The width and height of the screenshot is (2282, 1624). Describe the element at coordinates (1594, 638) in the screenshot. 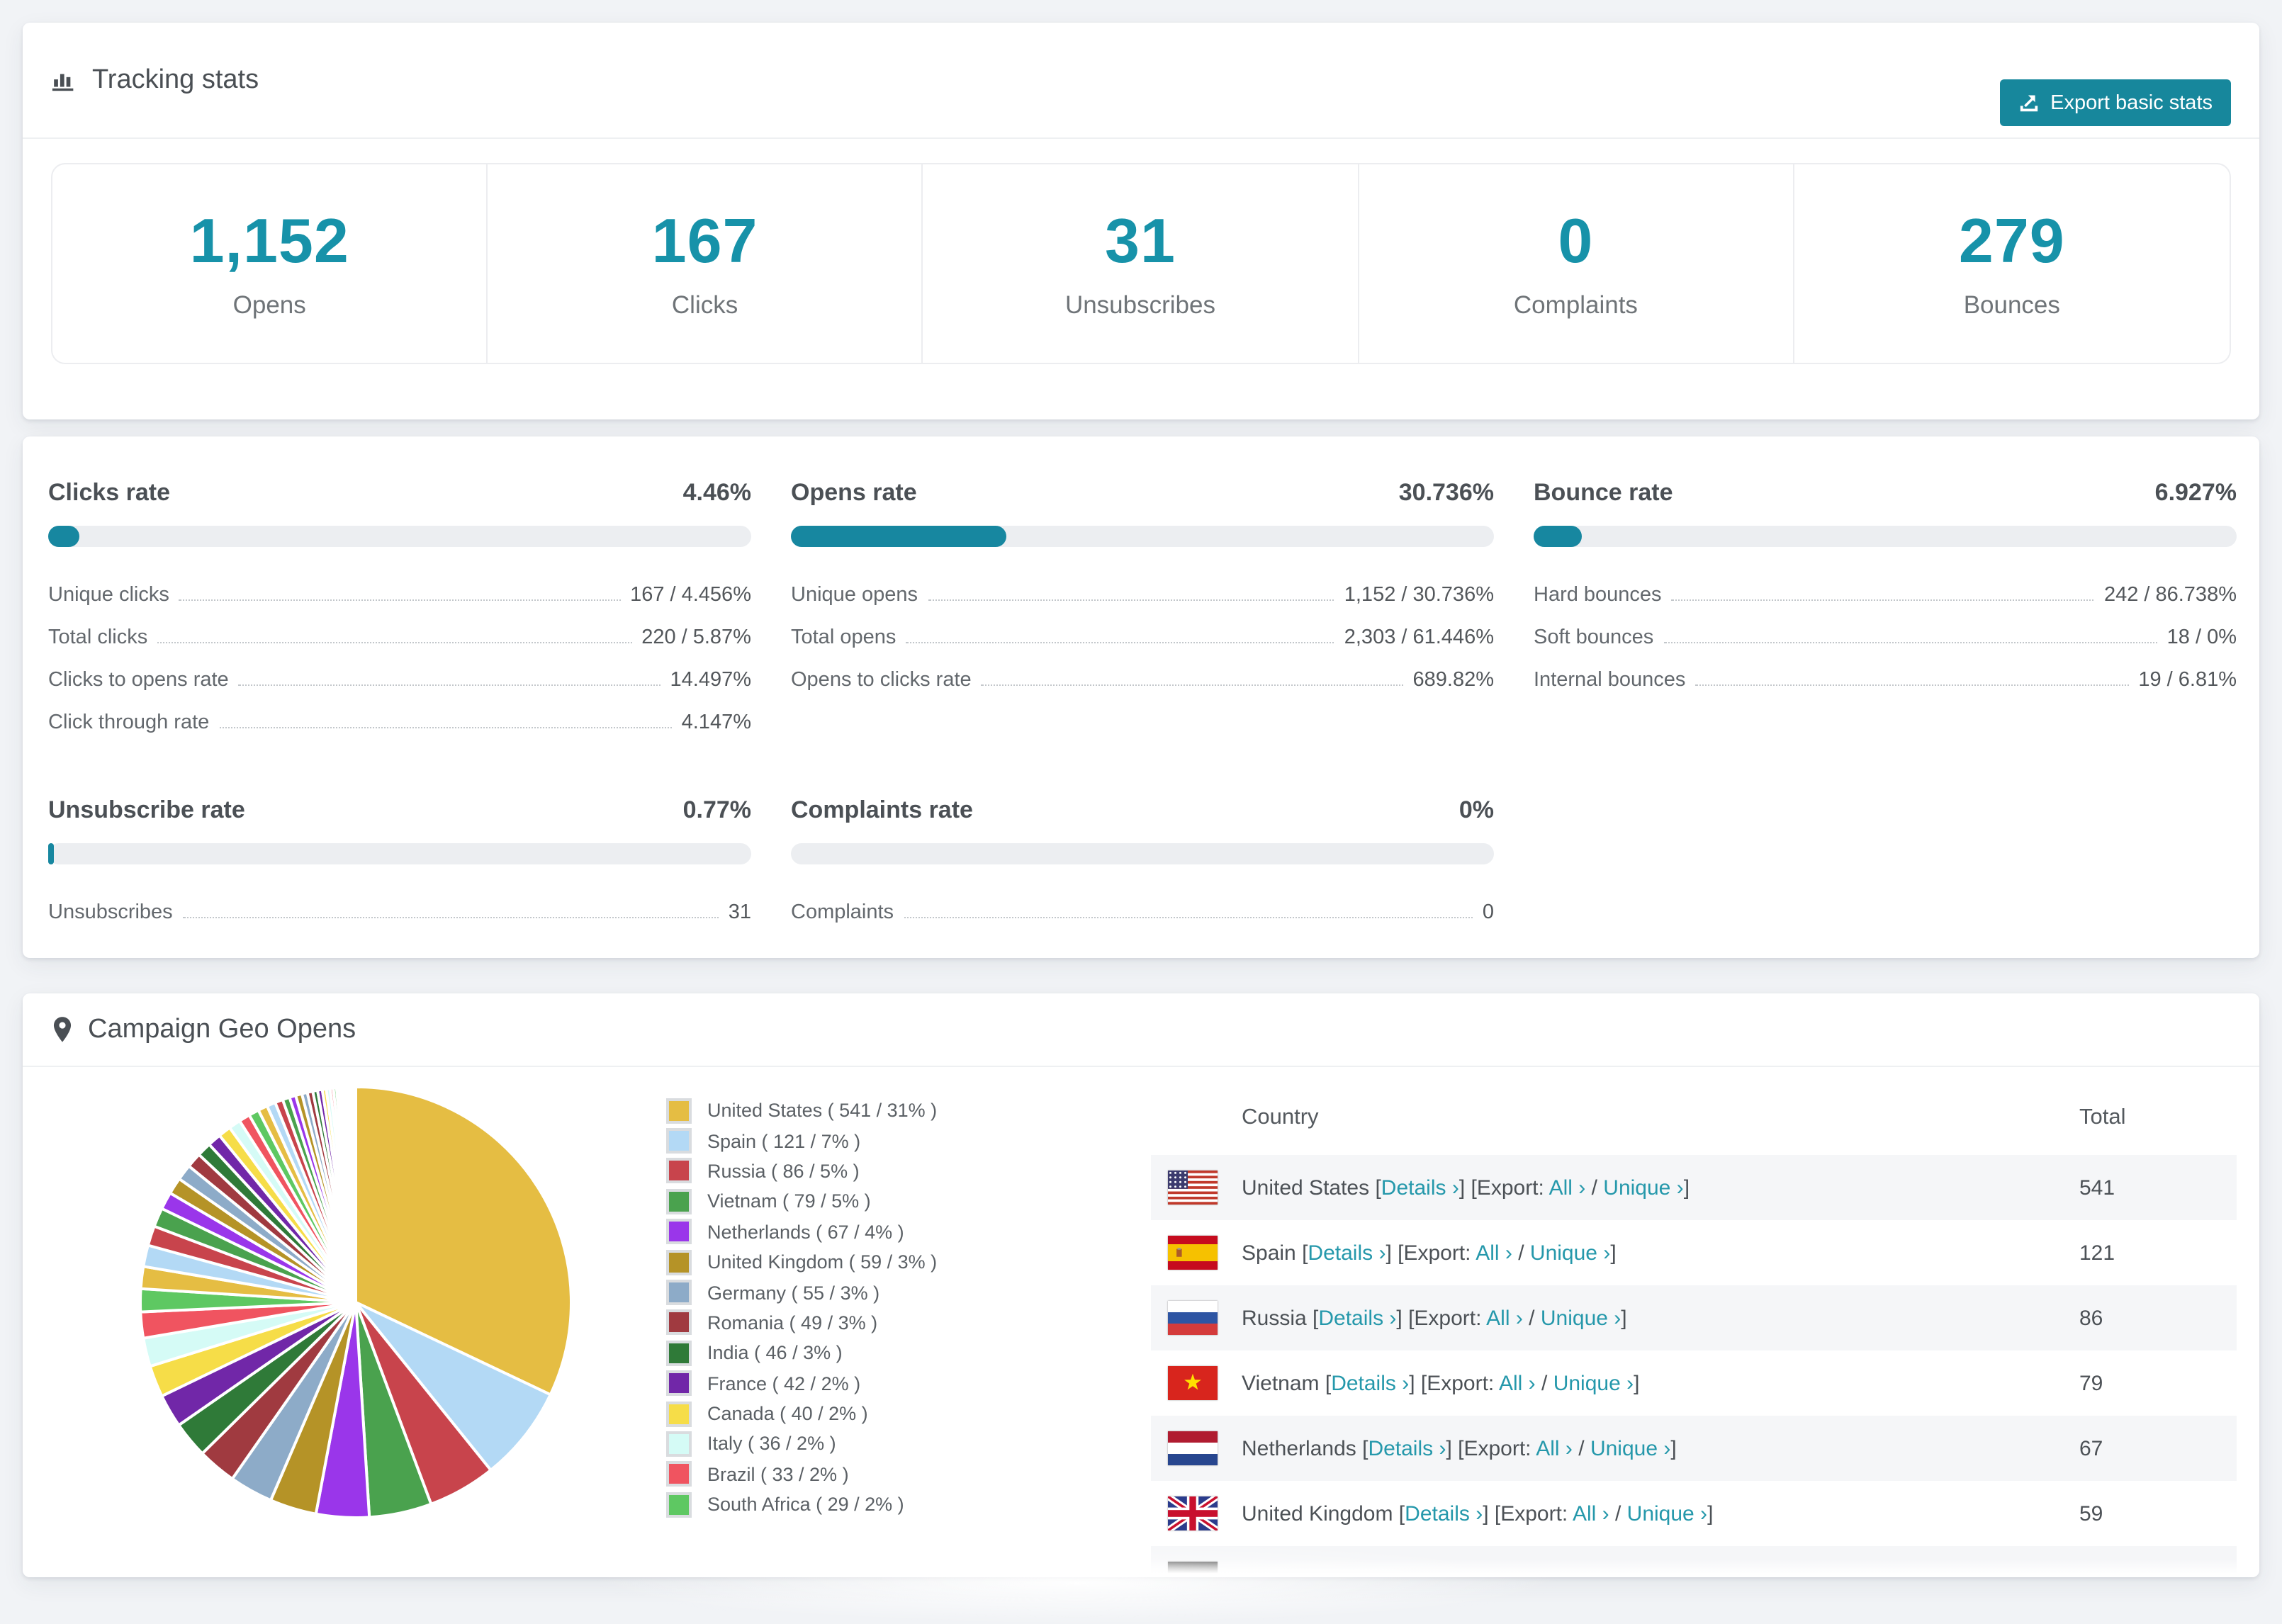

I see `rate-row-label: Soft bounces` at that location.